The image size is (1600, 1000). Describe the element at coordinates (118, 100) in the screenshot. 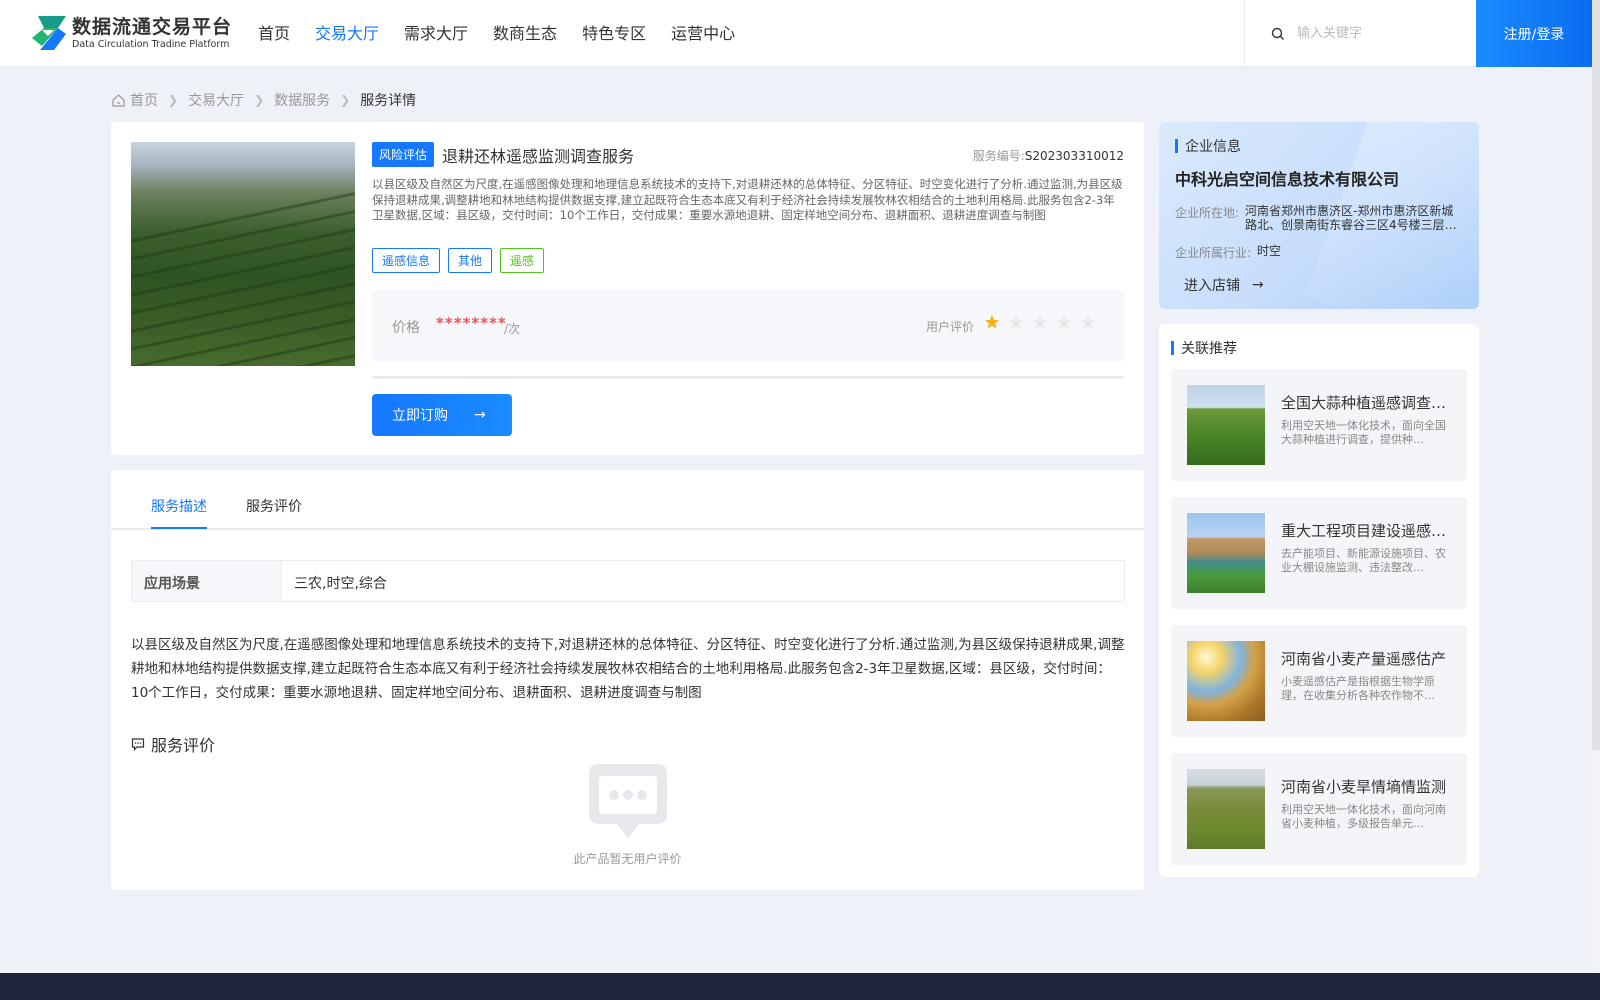

I see `home-icon` at that location.